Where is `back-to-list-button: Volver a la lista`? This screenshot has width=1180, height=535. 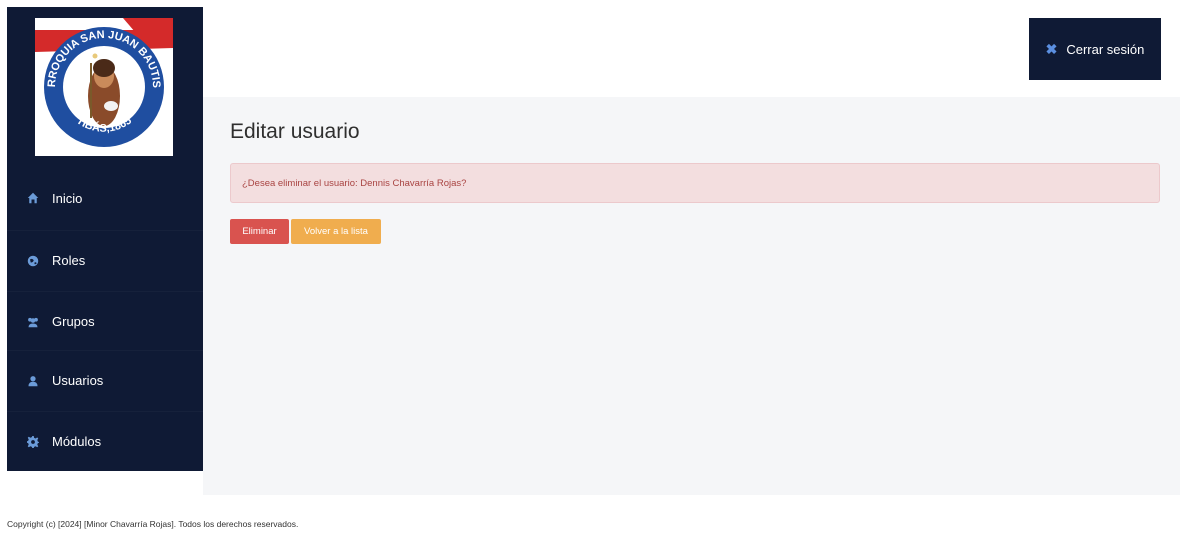
back-to-list-button: Volver a la lista is located at coordinates (336, 231).